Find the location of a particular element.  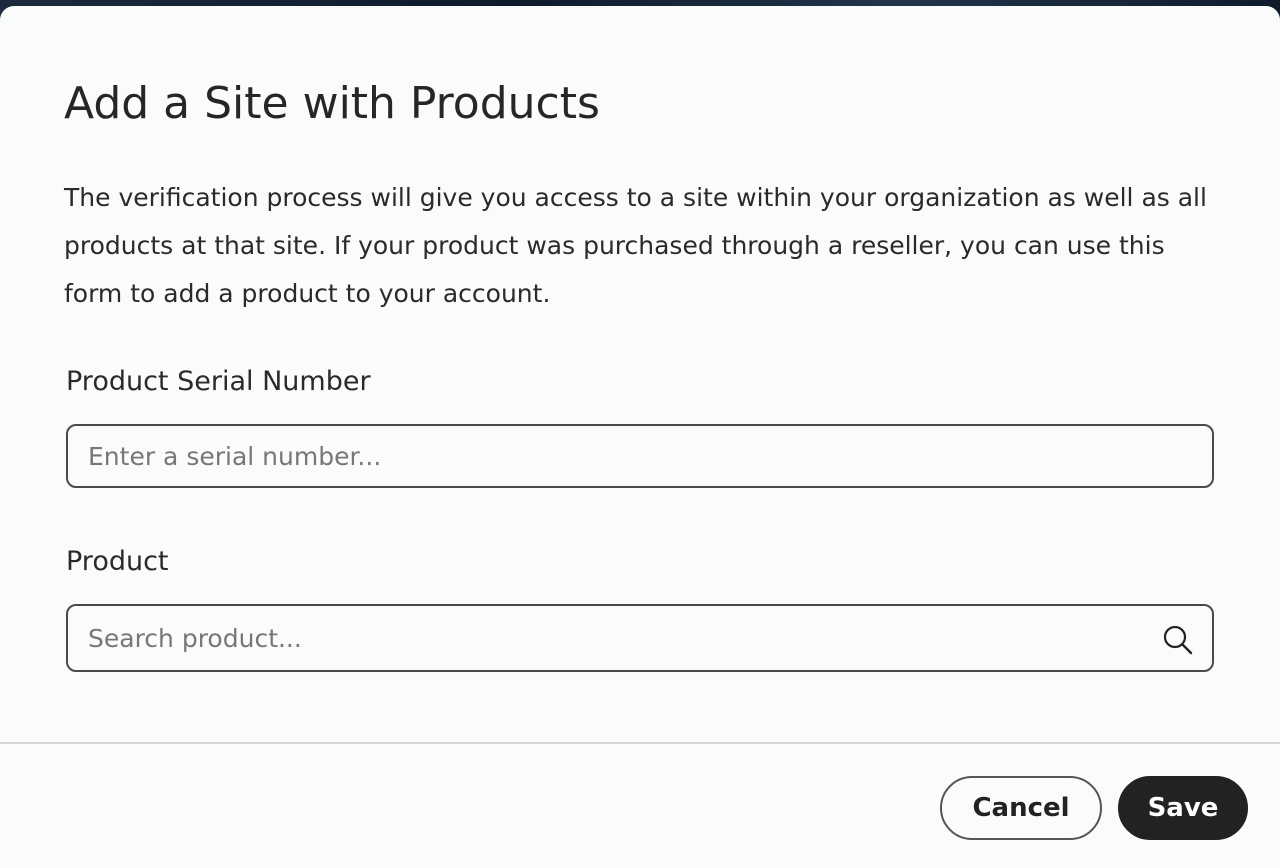

dialog-title: Add a Site with Products is located at coordinates (332, 103).